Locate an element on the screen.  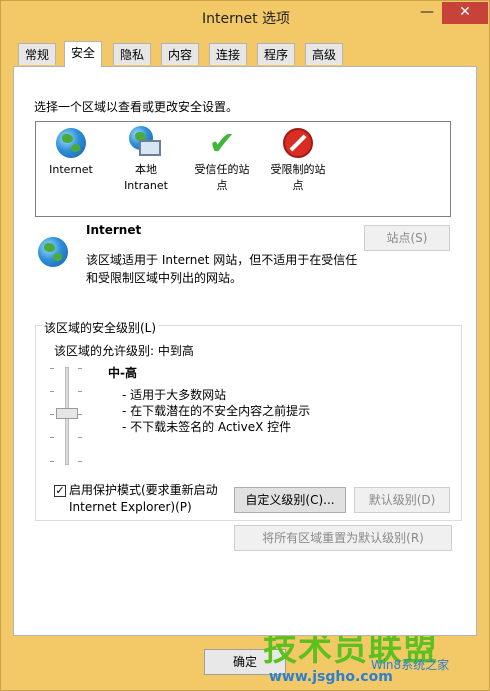
selected-zone-name: Internet is located at coordinates (114, 230).